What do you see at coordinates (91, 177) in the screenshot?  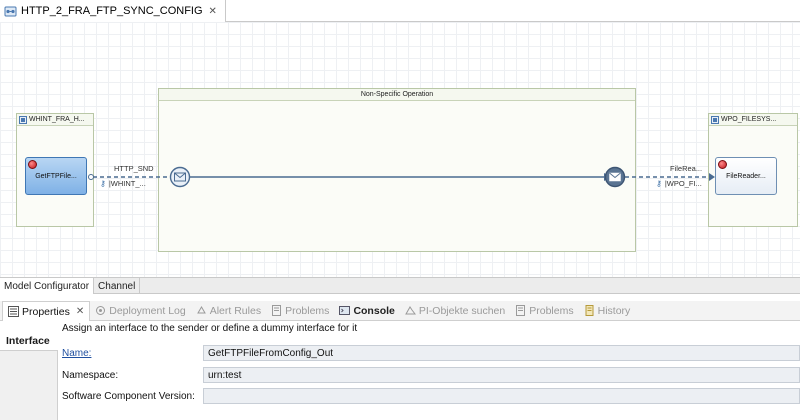 I see `sender-port-icon` at bounding box center [91, 177].